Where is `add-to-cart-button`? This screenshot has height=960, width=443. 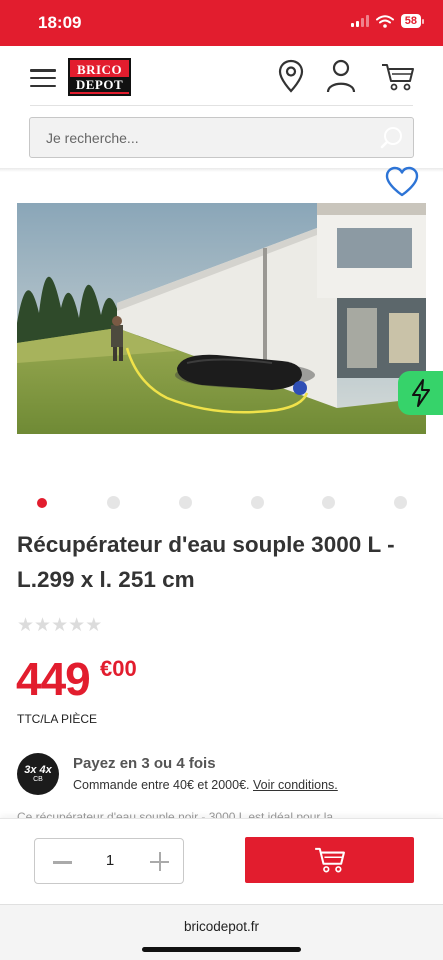 add-to-cart-button is located at coordinates (329, 860).